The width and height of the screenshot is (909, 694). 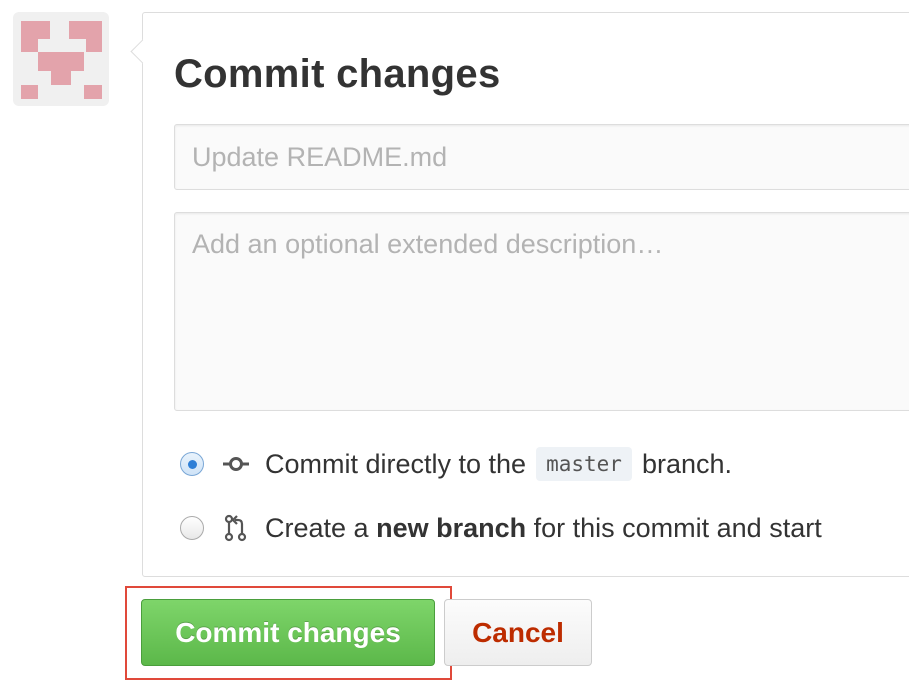 What do you see at coordinates (236, 528) in the screenshot?
I see `git-pull-request-icon` at bounding box center [236, 528].